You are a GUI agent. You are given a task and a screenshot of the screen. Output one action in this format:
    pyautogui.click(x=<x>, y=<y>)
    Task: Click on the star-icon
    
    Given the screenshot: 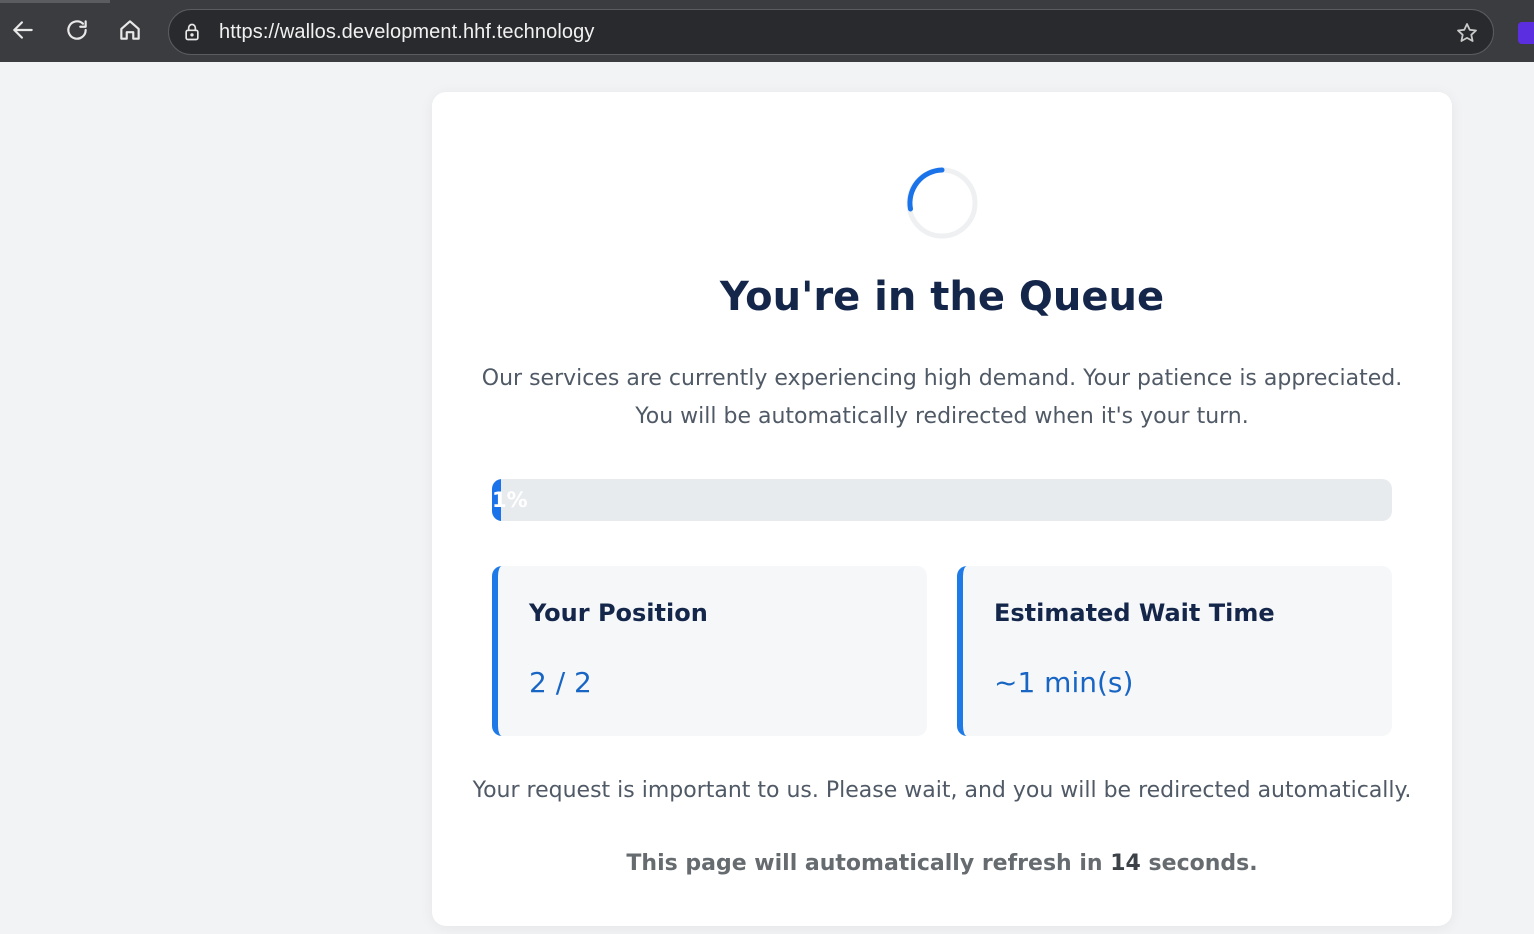 What is the action you would take?
    pyautogui.click(x=1467, y=33)
    